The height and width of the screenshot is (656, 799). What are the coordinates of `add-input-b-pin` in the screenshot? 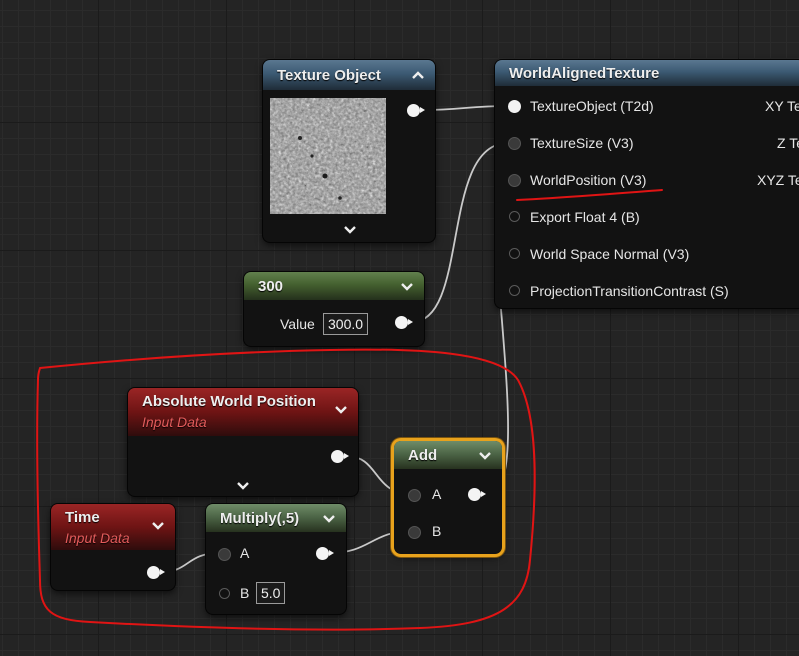 It's located at (414, 532).